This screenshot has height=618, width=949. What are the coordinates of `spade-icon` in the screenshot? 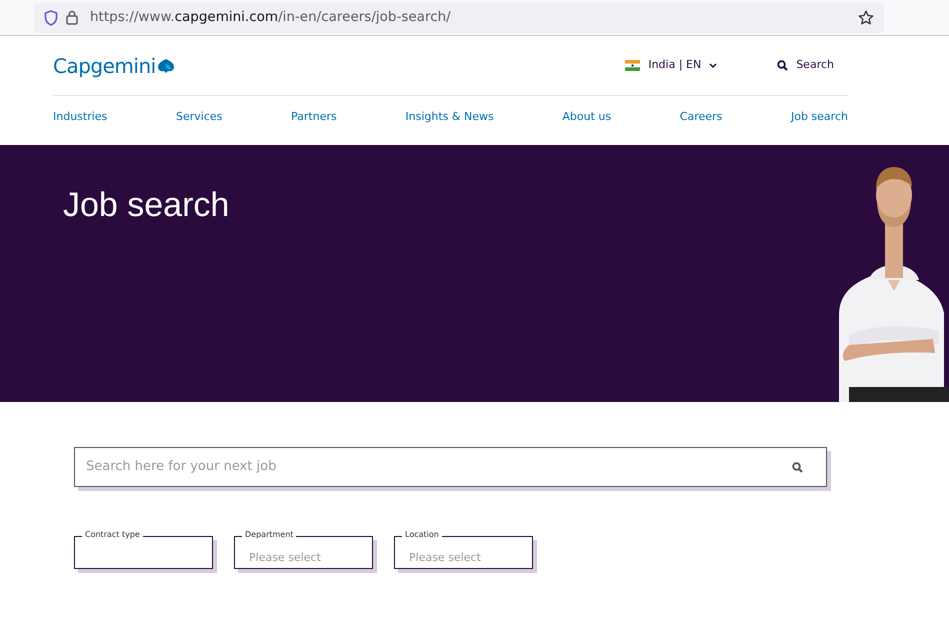 It's located at (166, 66).